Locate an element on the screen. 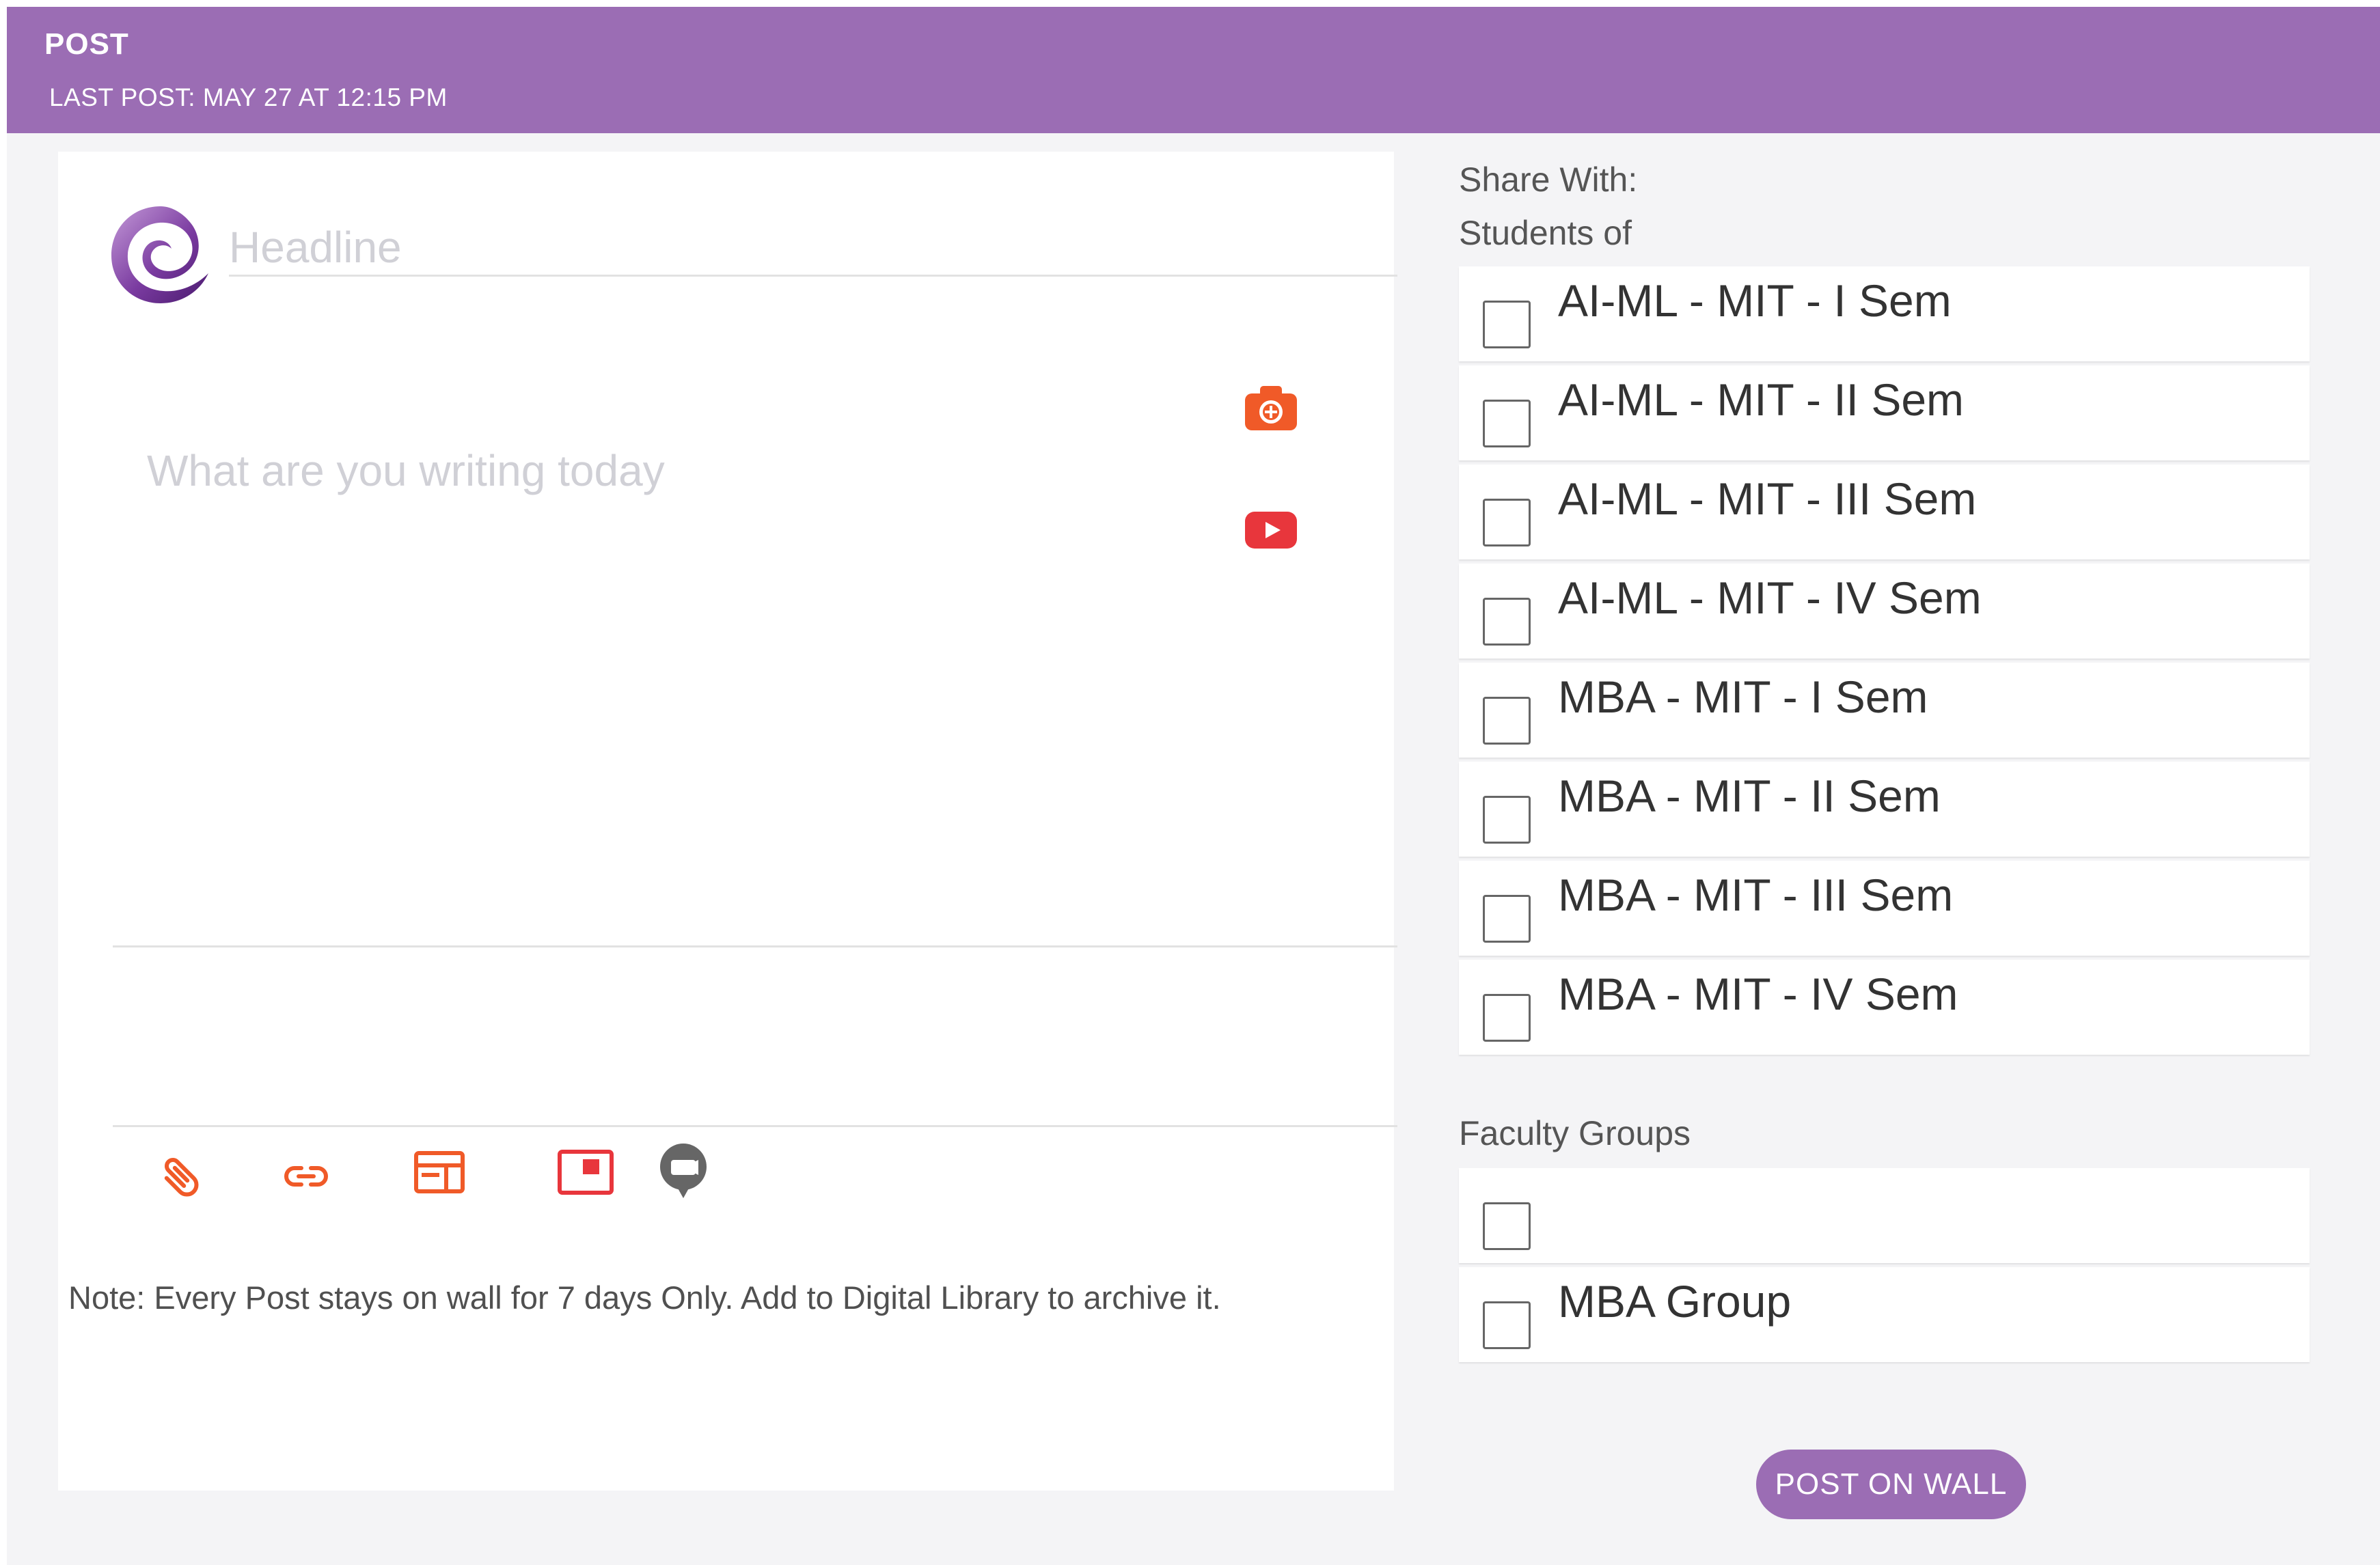 Image resolution: width=2380 pixels, height=1565 pixels. app-logo is located at coordinates (159, 255).